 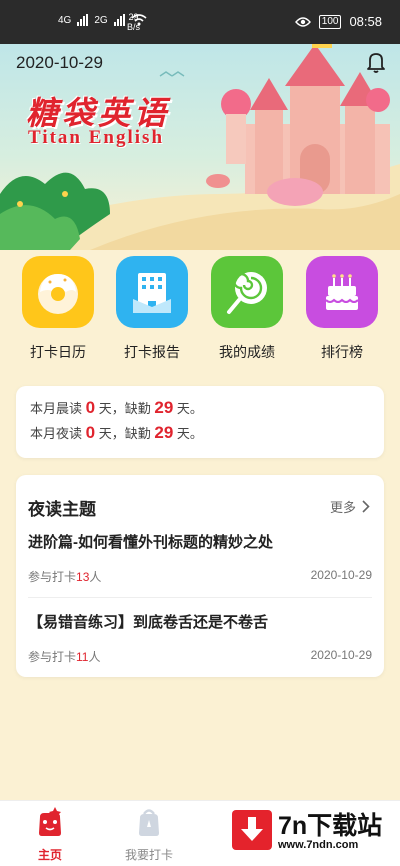 What do you see at coordinates (148, 855) in the screenshot?
I see `nav-checkin-label: 我要打卡` at bounding box center [148, 855].